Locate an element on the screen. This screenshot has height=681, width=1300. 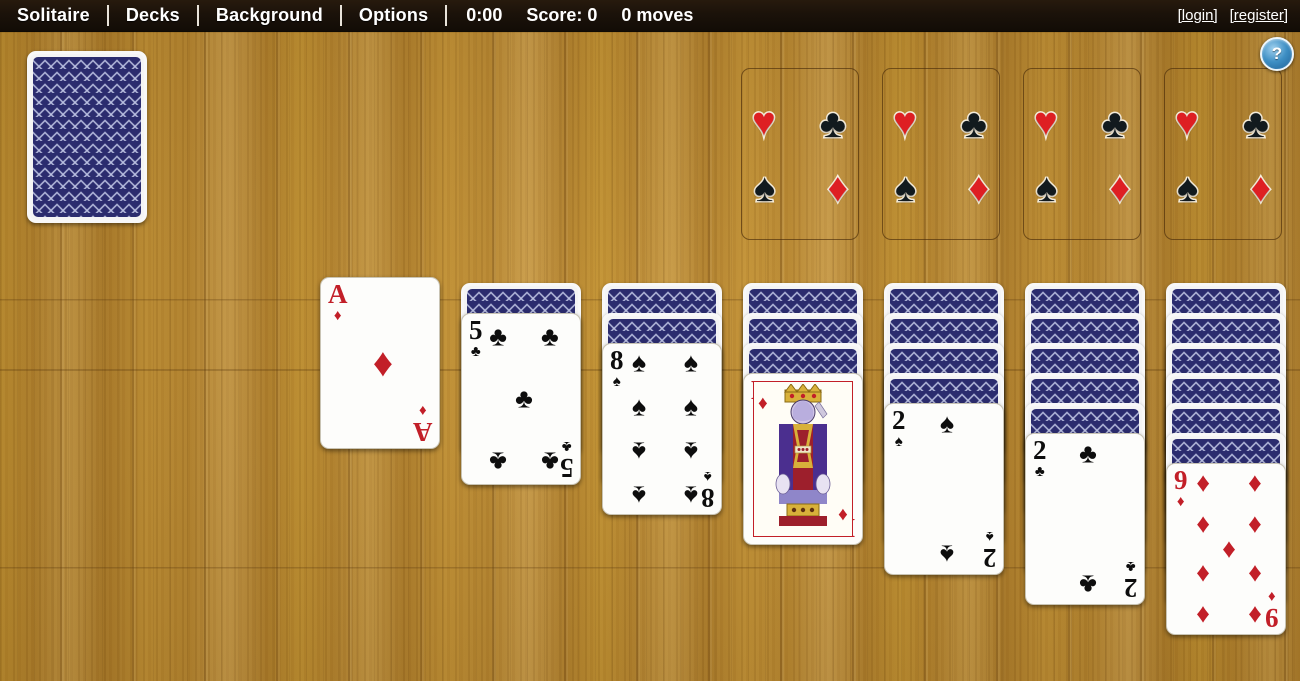
card-pip-field: ♦ ♦ ♦ ♦ ♦ ♦ ♦ ♦ ♦ is located at coordinates (1229, 549).